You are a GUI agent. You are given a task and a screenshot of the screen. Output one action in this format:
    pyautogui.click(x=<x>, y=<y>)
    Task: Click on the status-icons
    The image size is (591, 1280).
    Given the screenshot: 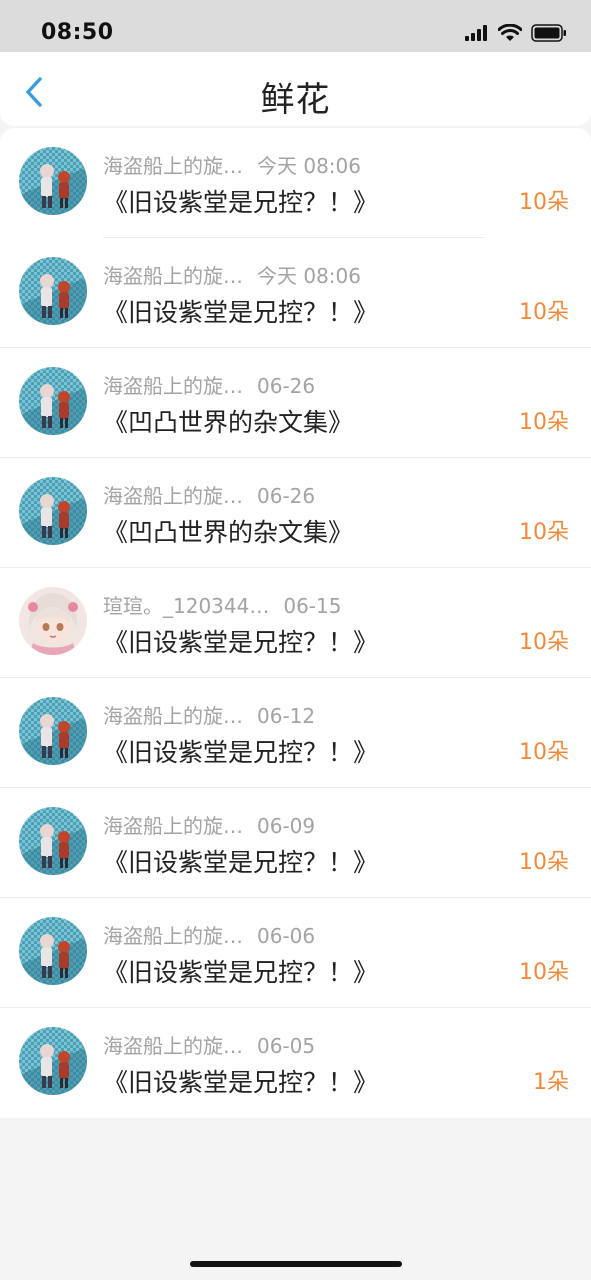 What is the action you would take?
    pyautogui.click(x=516, y=33)
    